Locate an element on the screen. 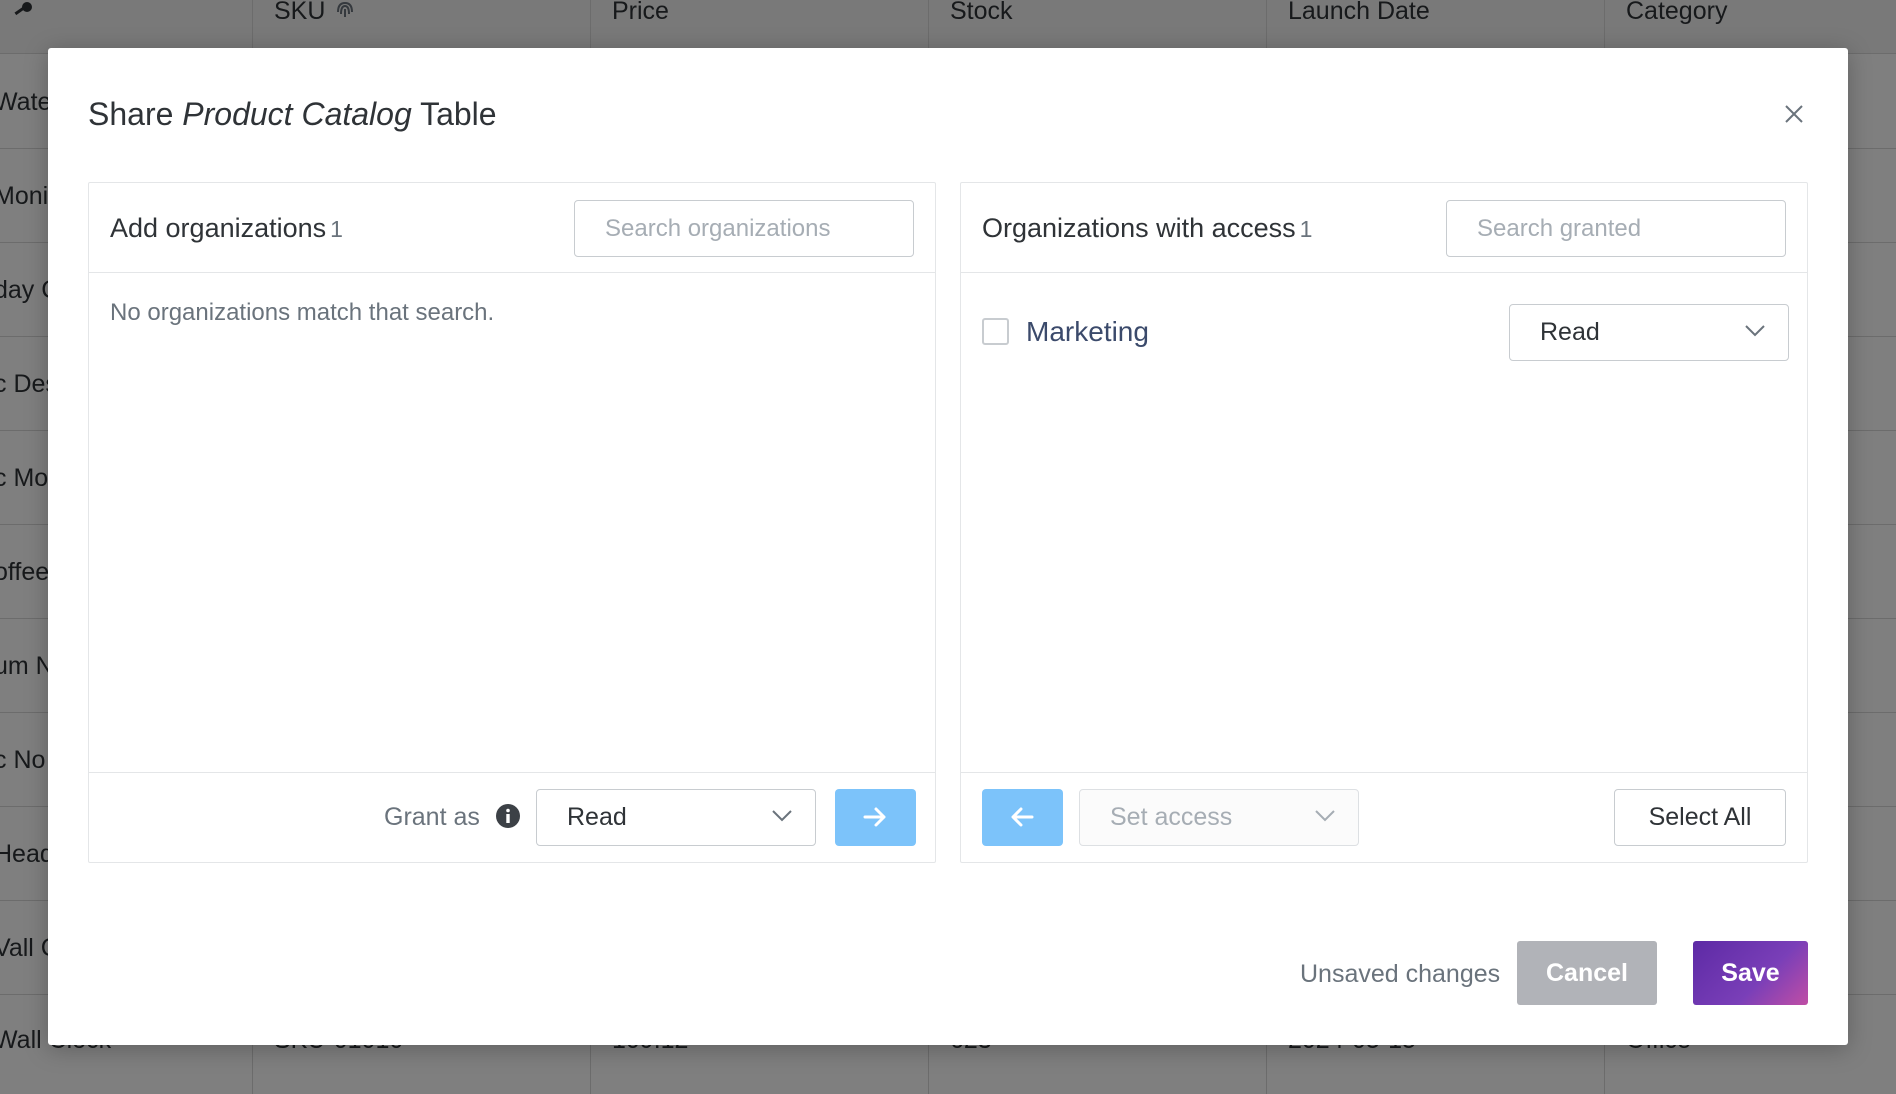 Image resolution: width=1896 pixels, height=1094 pixels. empty-results-message: No organizations match that search. is located at coordinates (302, 312).